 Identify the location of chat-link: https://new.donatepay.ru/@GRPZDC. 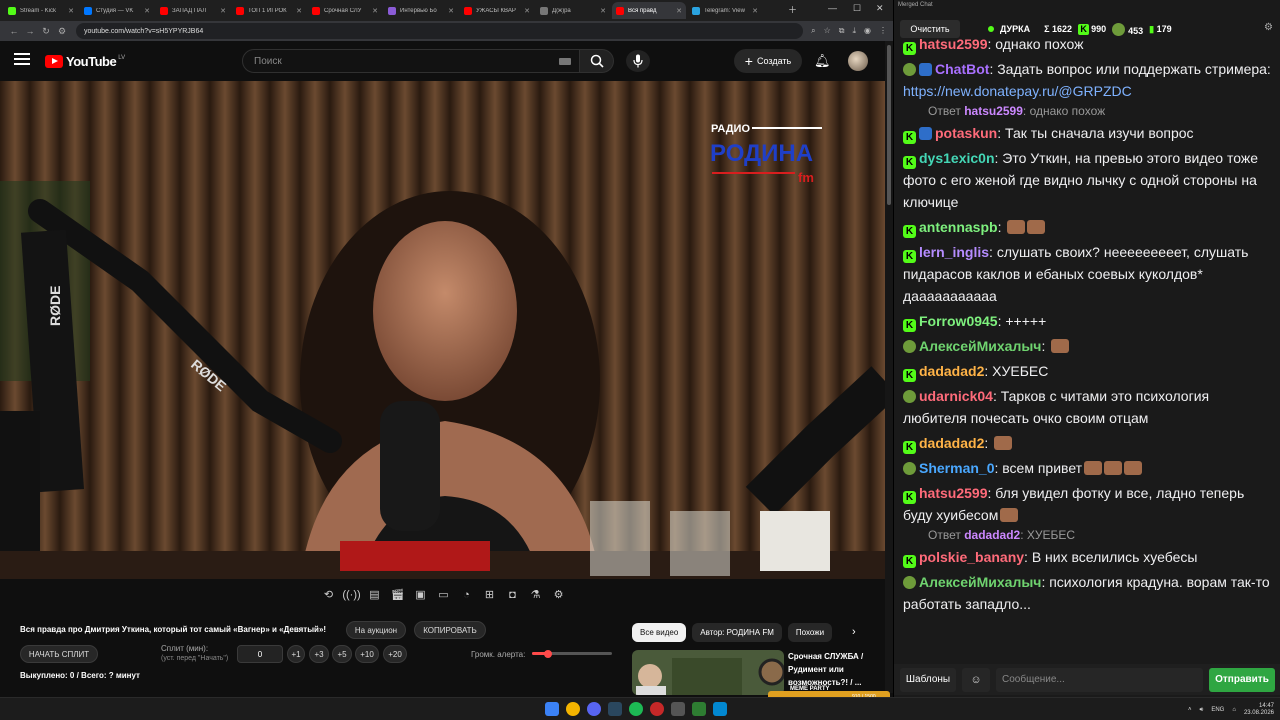
(1017, 91).